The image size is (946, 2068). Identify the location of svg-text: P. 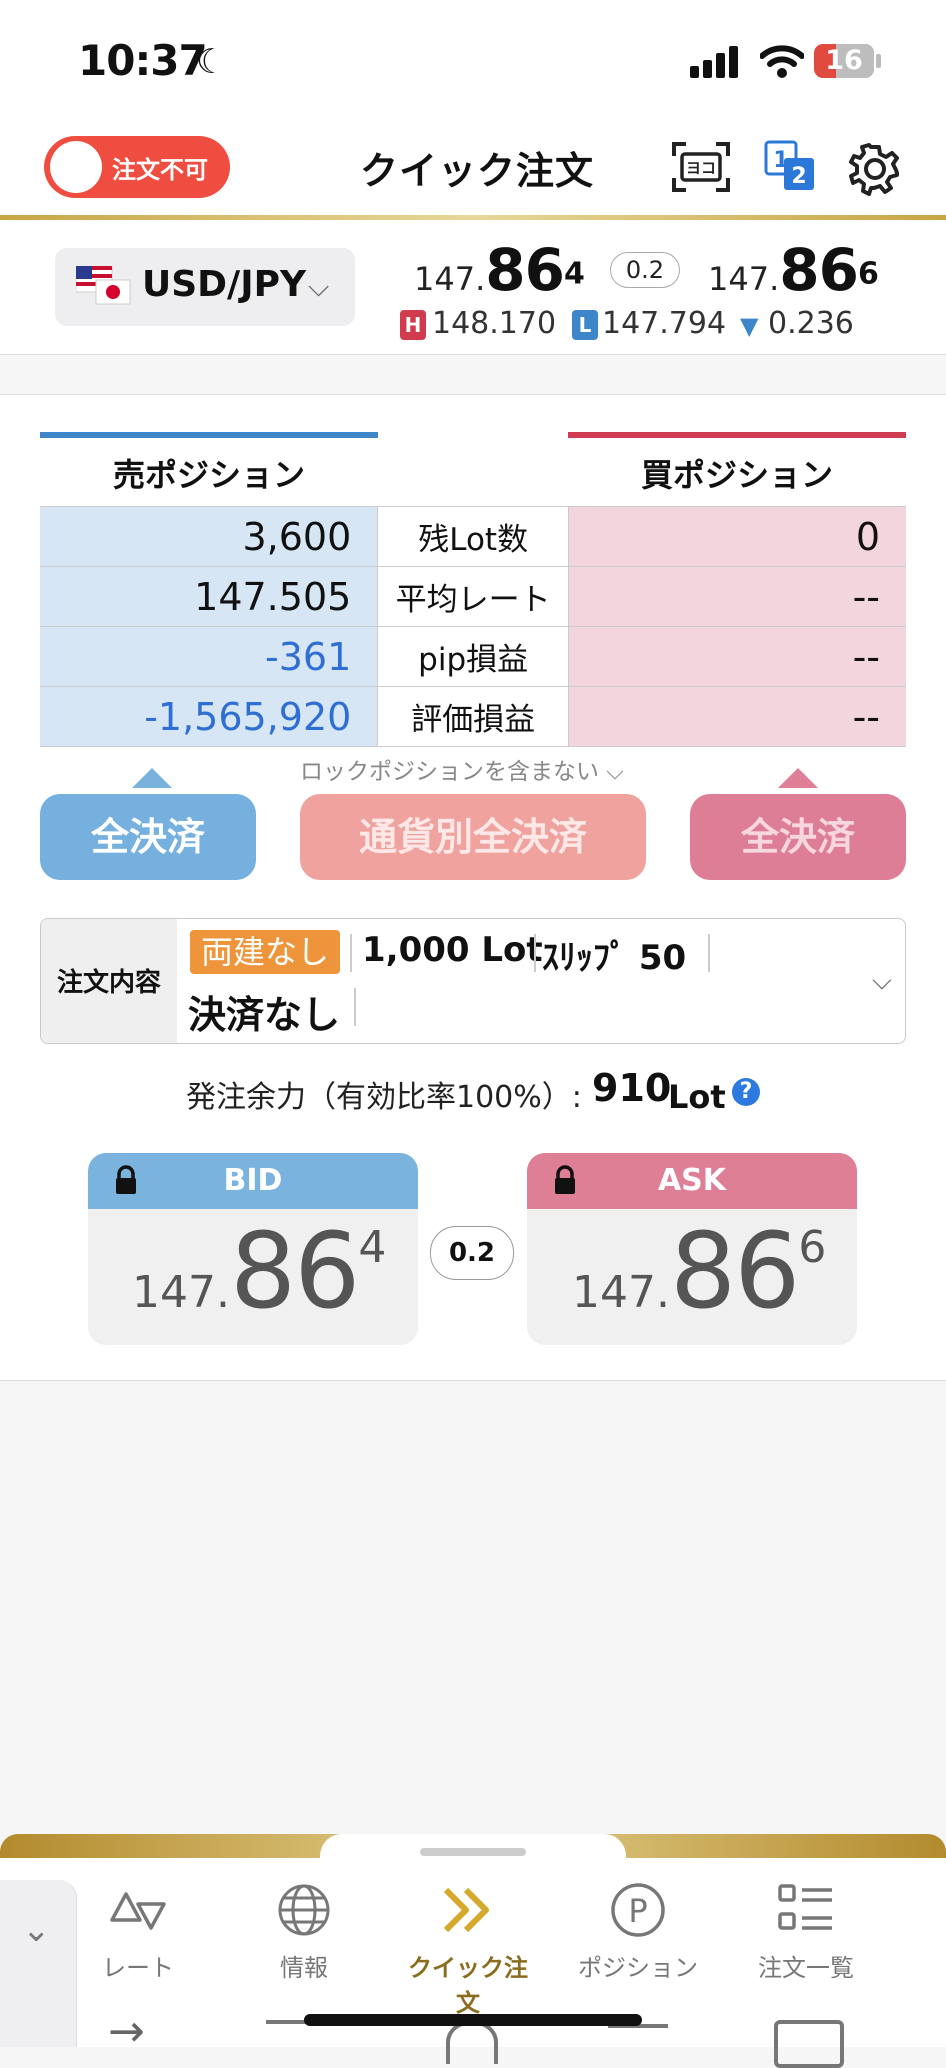
(637, 1911).